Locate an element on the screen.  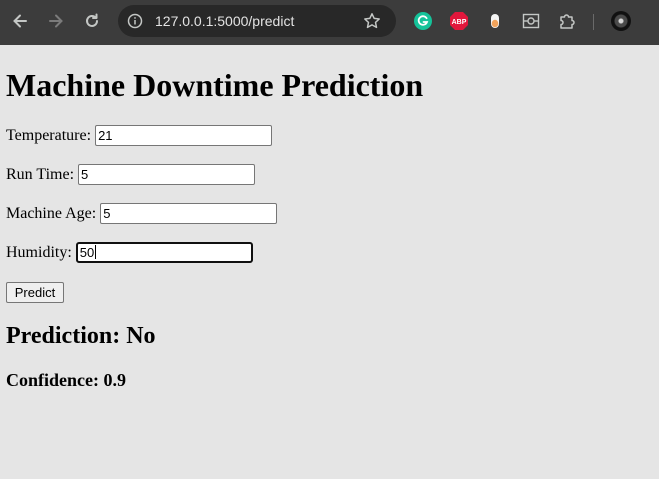
grammarly-extension-button is located at coordinates (423, 21).